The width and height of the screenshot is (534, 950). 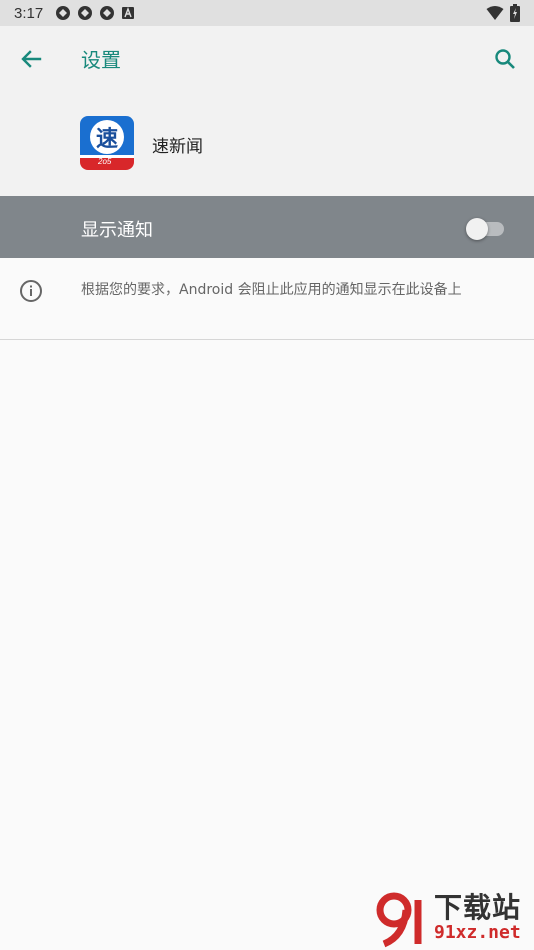 I want to click on watermark: 下载站 91xz.net, so click(x=452, y=916).